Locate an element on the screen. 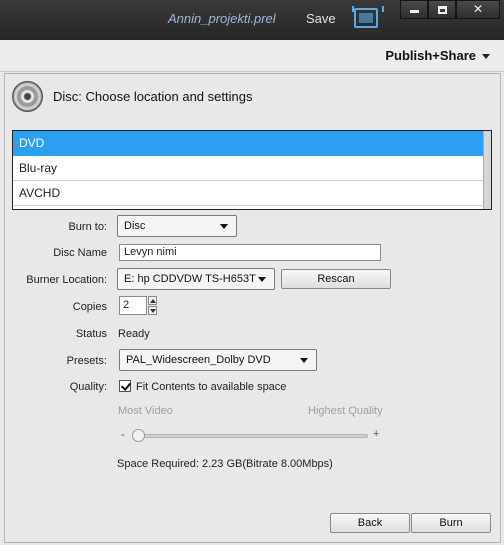  minimize-icon is located at coordinates (414, 12).